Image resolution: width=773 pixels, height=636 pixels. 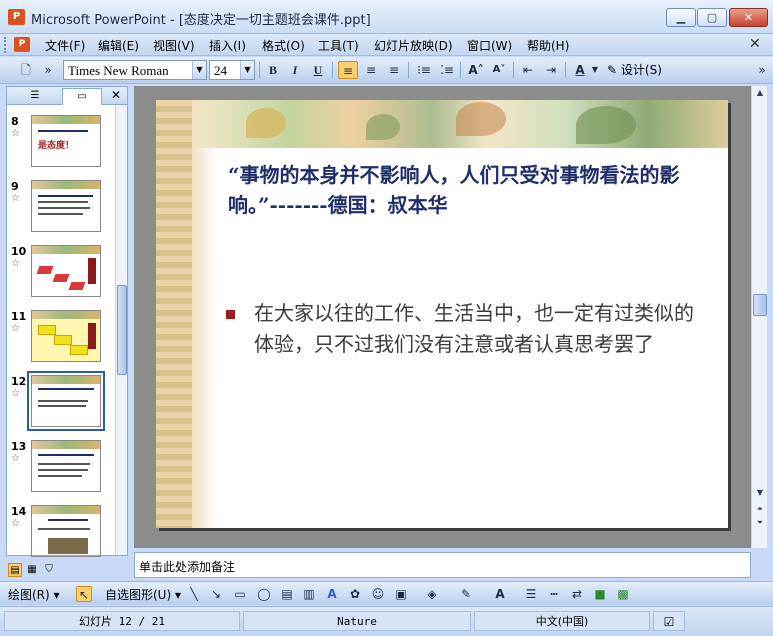 I want to click on menu-edit: 编辑(E), so click(x=118, y=45).